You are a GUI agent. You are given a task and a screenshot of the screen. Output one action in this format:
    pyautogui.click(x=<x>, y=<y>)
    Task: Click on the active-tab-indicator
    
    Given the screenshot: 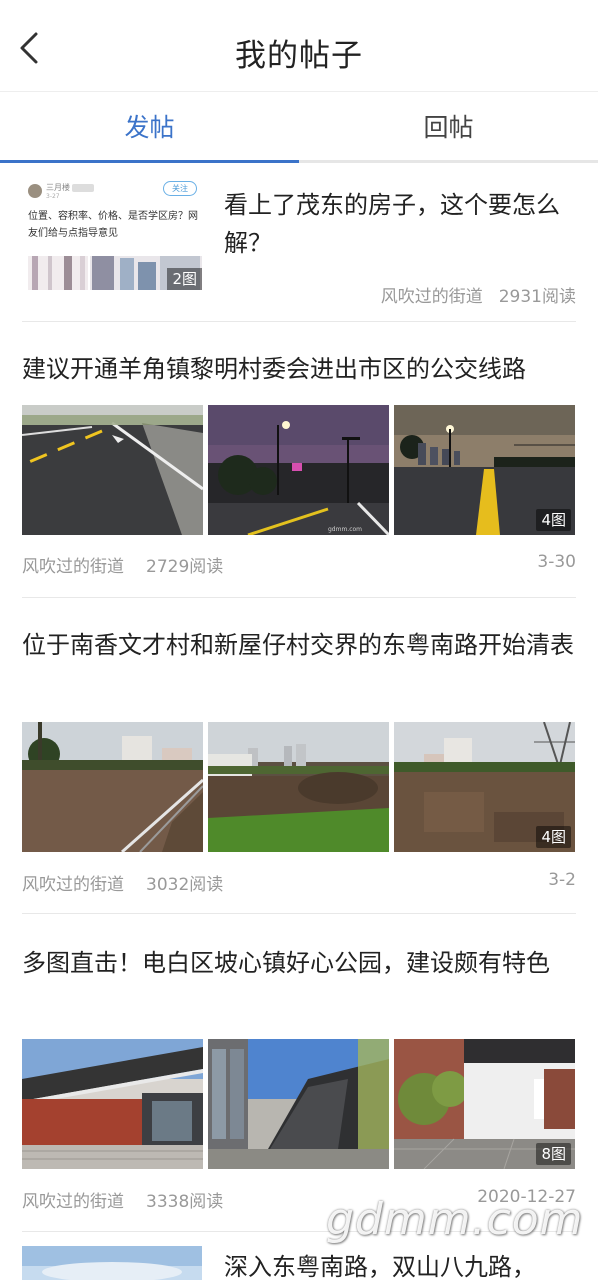 What is the action you would take?
    pyautogui.click(x=149, y=161)
    